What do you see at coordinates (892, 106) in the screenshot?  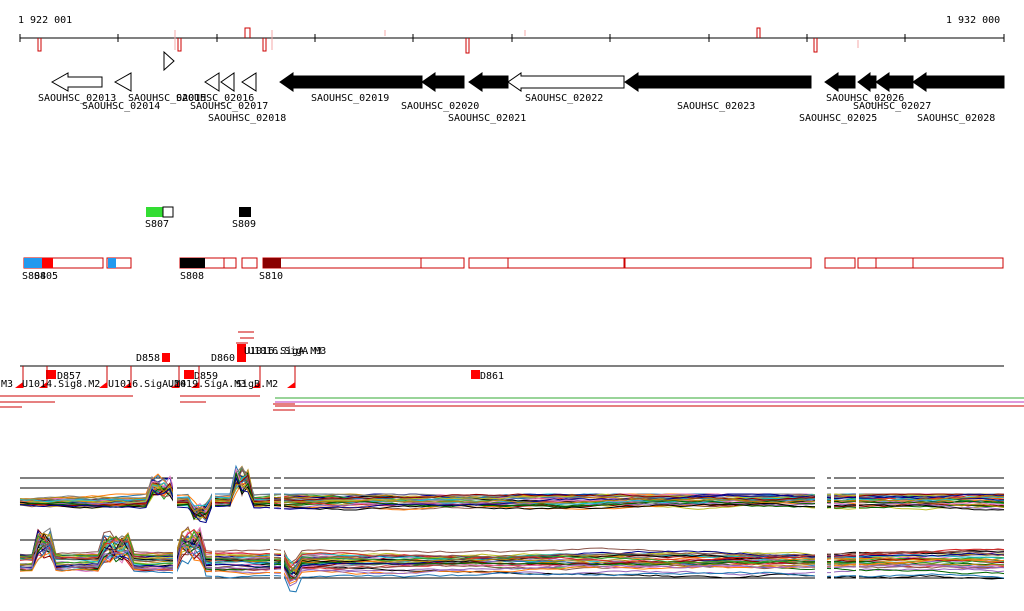 I see `gene-label: SAOUHSC_02027` at bounding box center [892, 106].